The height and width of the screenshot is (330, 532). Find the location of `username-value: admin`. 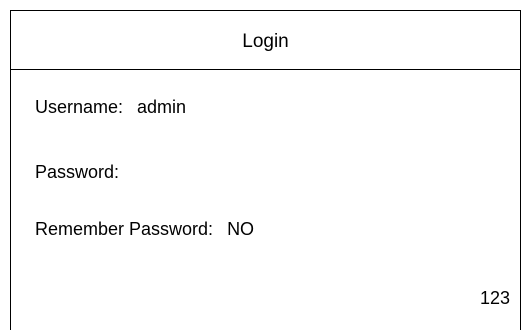

username-value: admin is located at coordinates (161, 107).